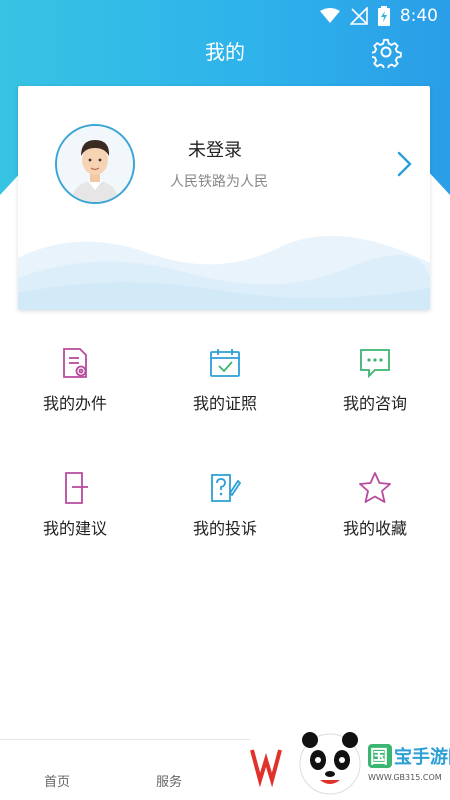 The width and height of the screenshot is (450, 800). What do you see at coordinates (383, 16) in the screenshot?
I see `battery-icon` at bounding box center [383, 16].